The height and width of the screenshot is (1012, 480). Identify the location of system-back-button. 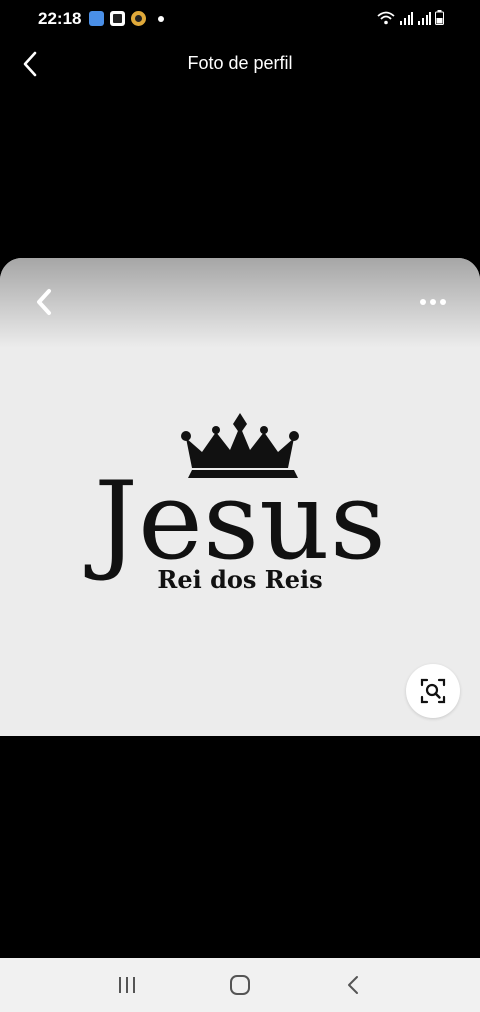
(353, 985).